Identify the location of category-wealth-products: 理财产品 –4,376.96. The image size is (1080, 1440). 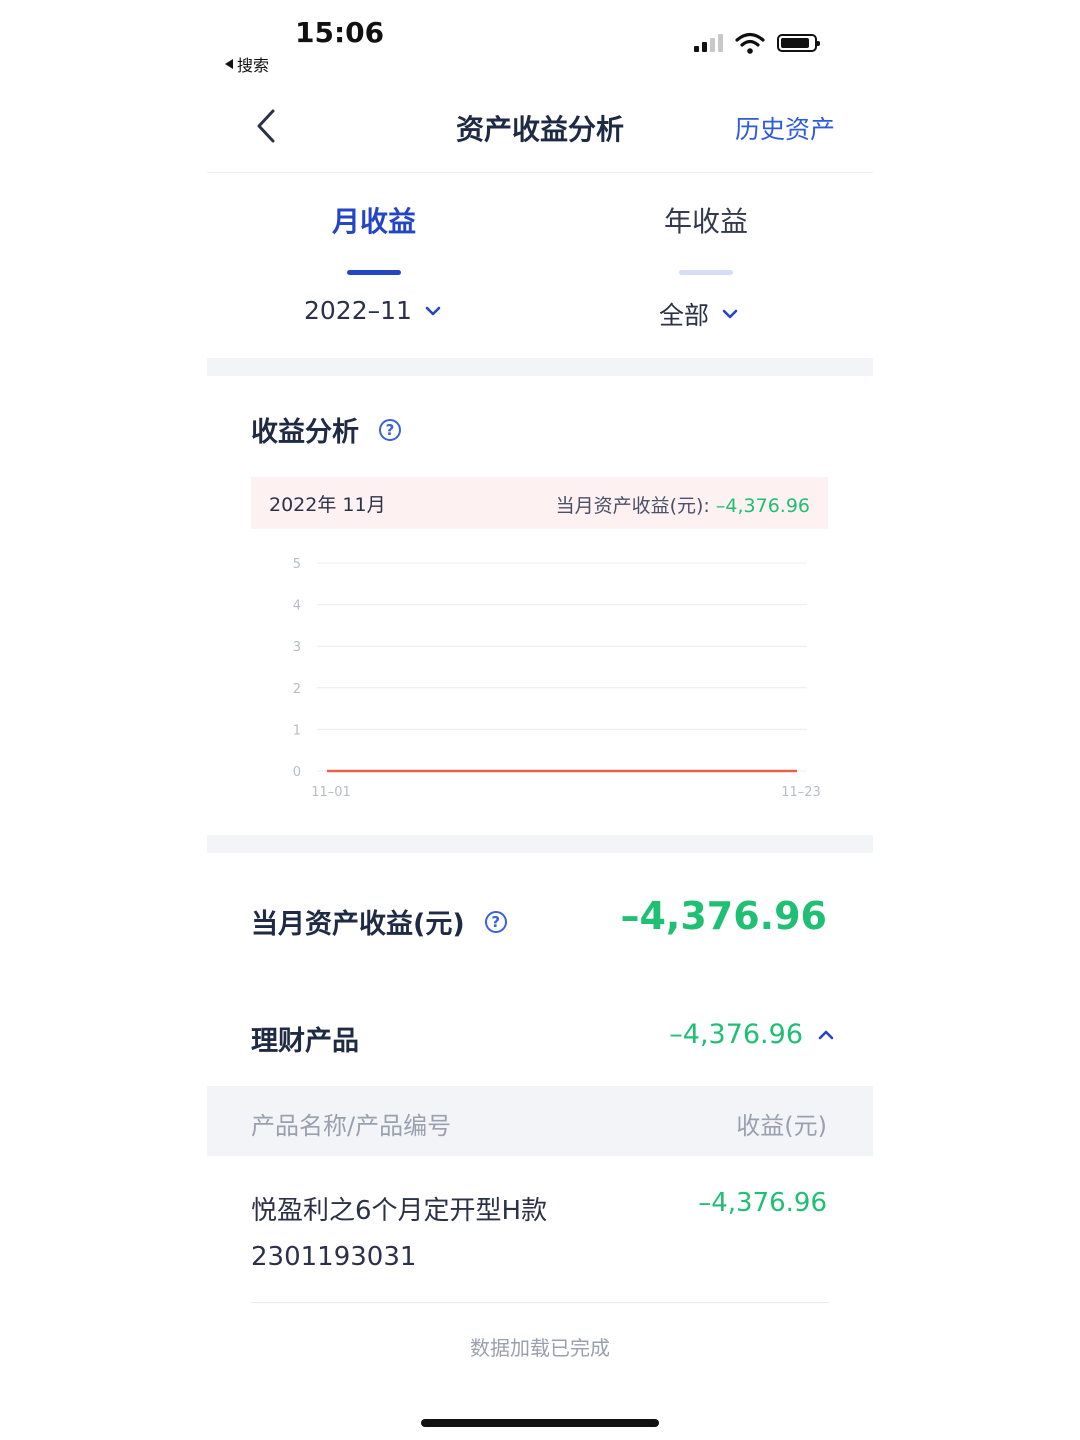
(540, 1037).